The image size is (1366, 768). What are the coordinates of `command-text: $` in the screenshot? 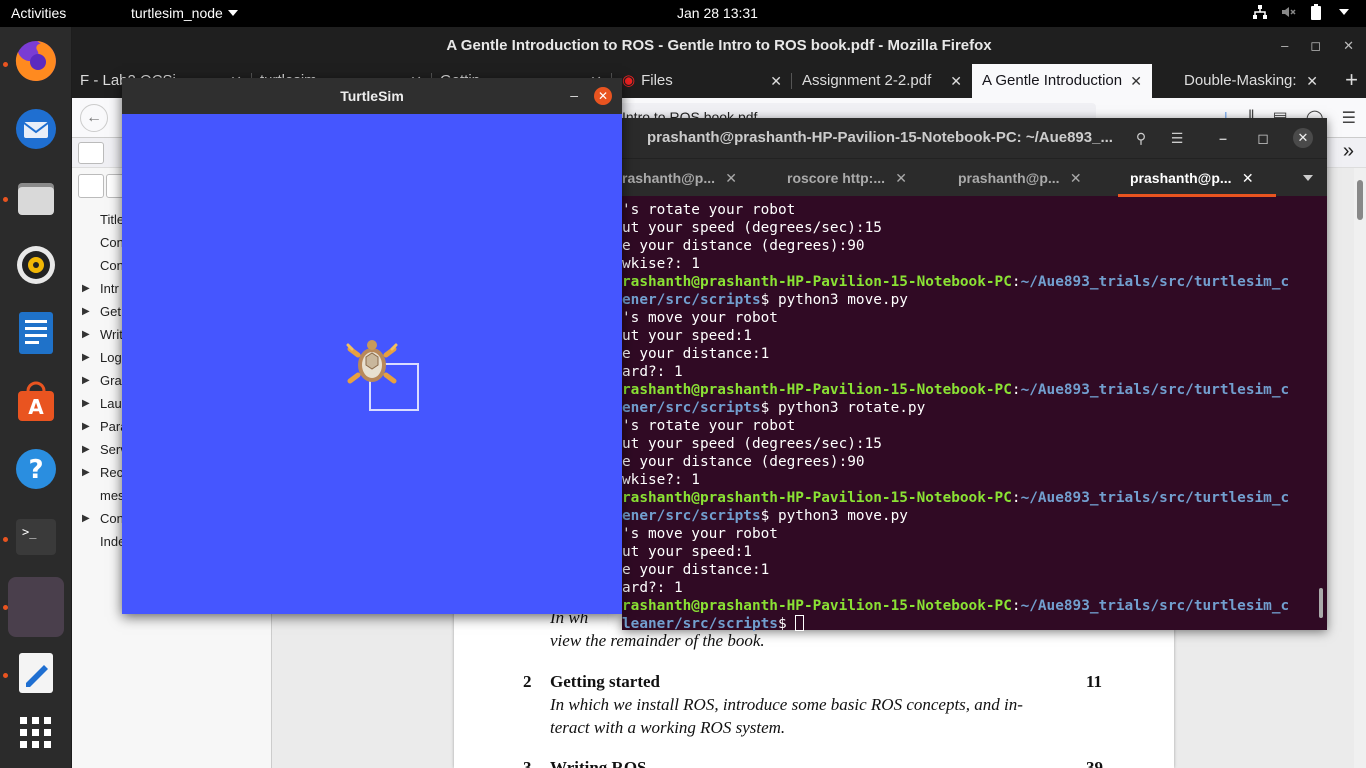 It's located at (786, 624).